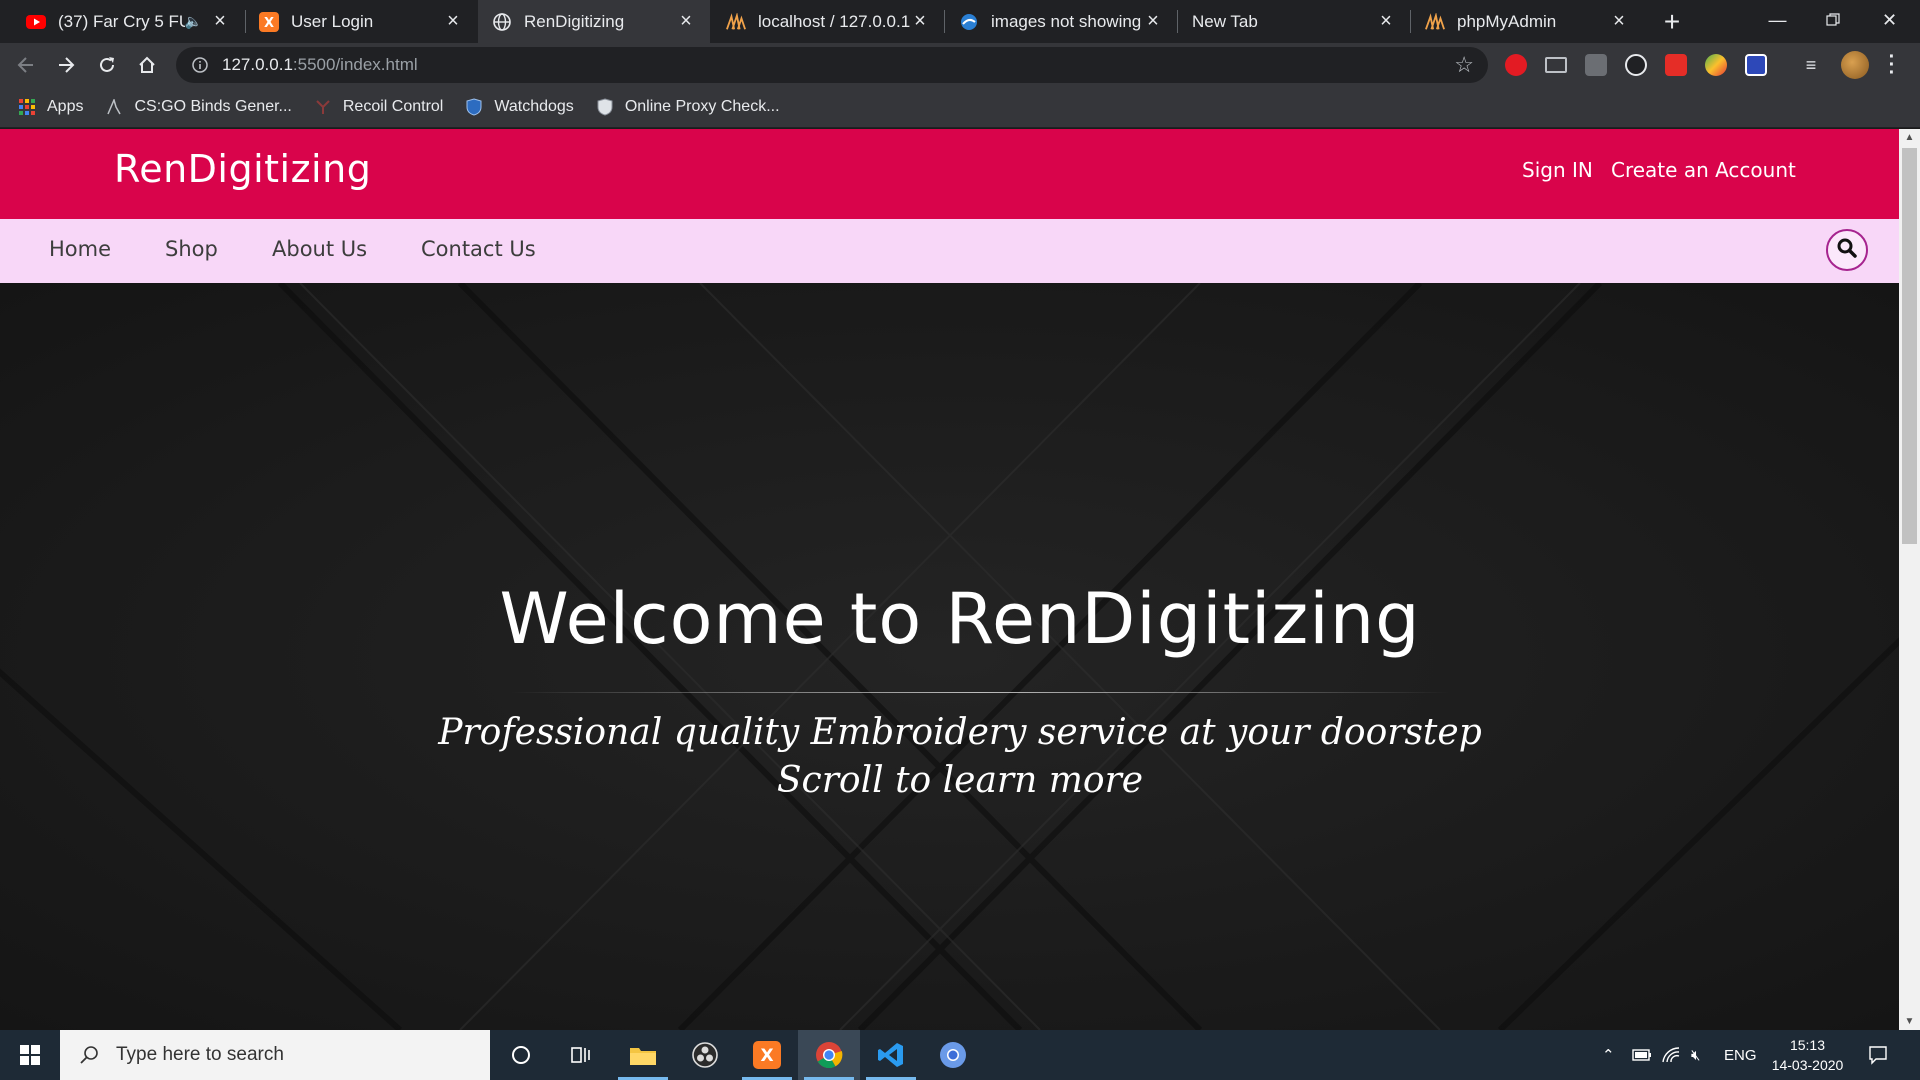  What do you see at coordinates (960, 780) in the screenshot?
I see `scroll-prompt: Scroll to learn more` at bounding box center [960, 780].